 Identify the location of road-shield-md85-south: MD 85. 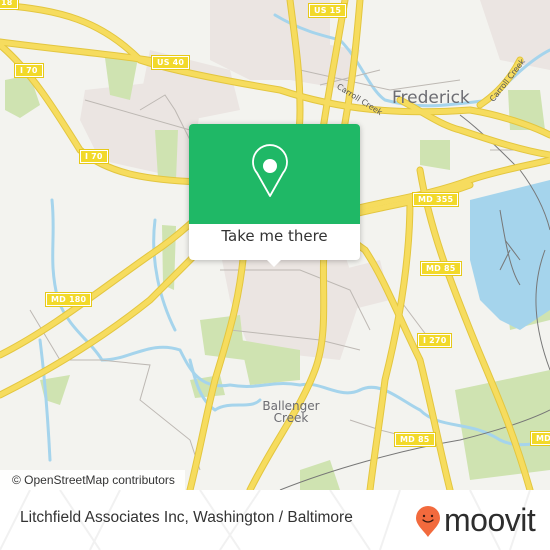
(415, 439).